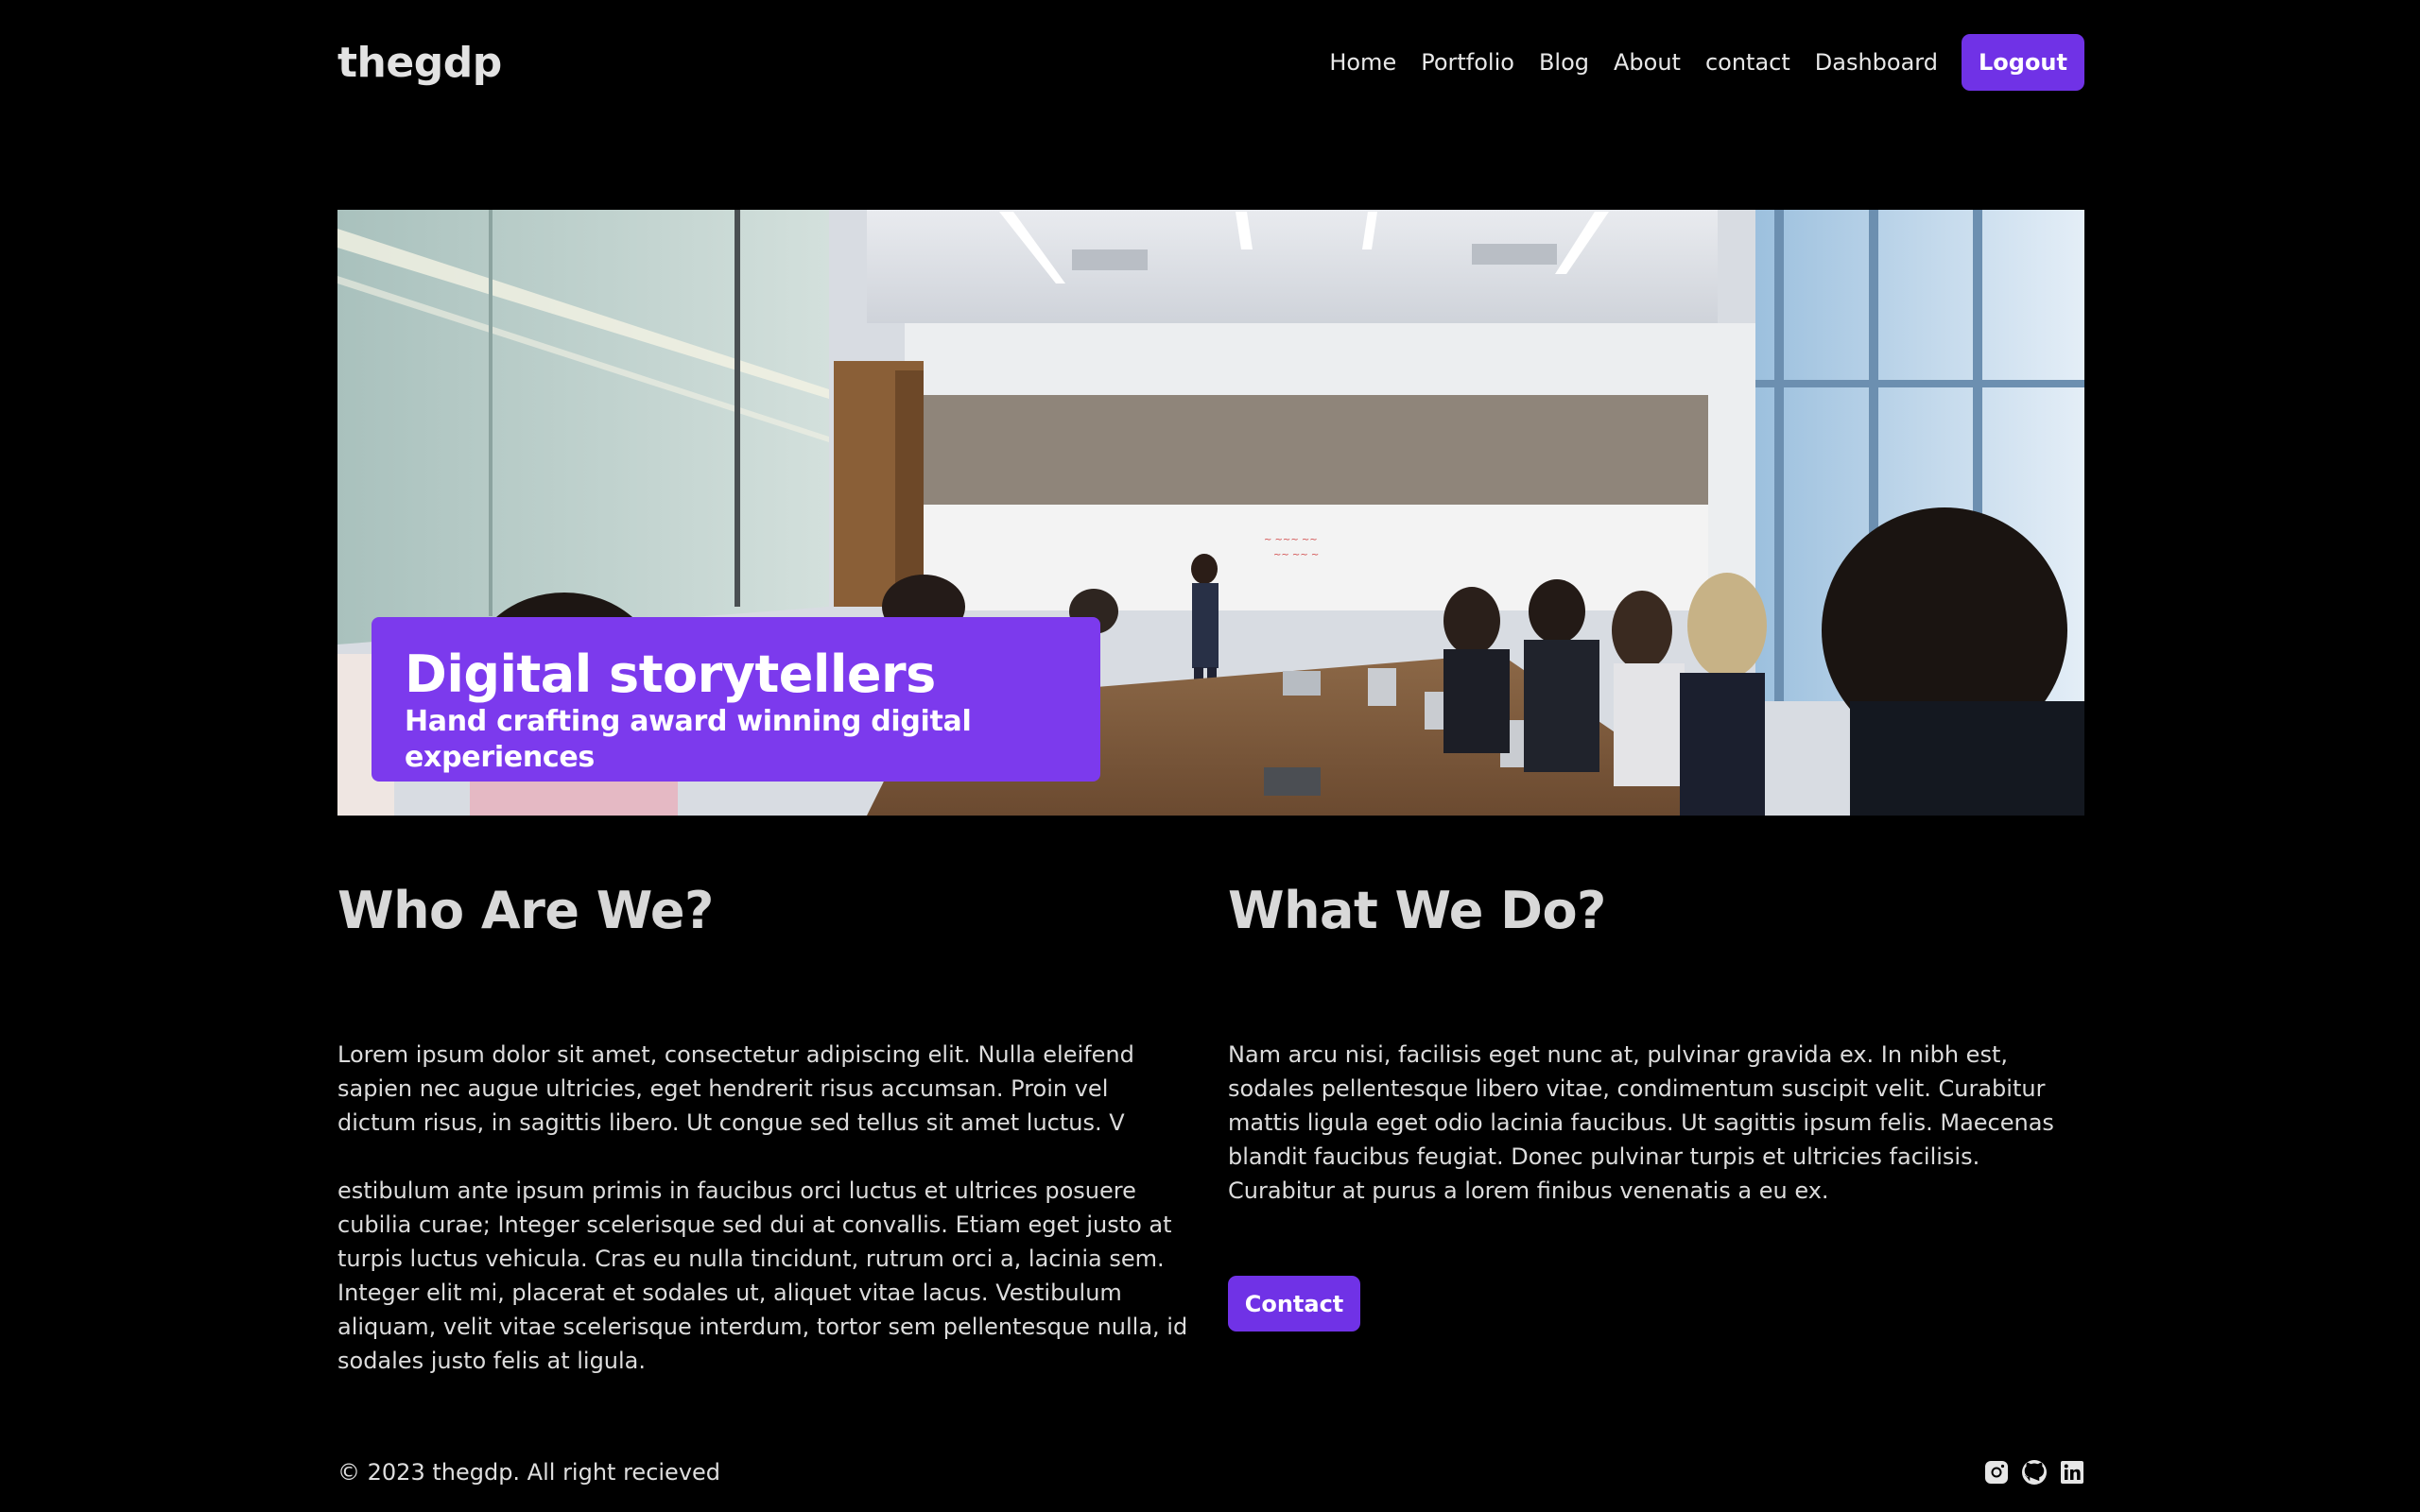 This screenshot has width=2420, height=1512. Describe the element at coordinates (1467, 62) in the screenshot. I see `nav-portfolio-link: Portfolio` at that location.